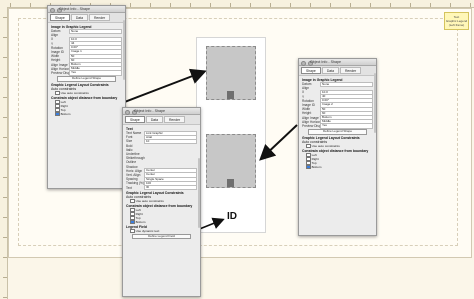 This screenshot has height=299, width=474. I want to click on field-input: 10, so click(170, 141).